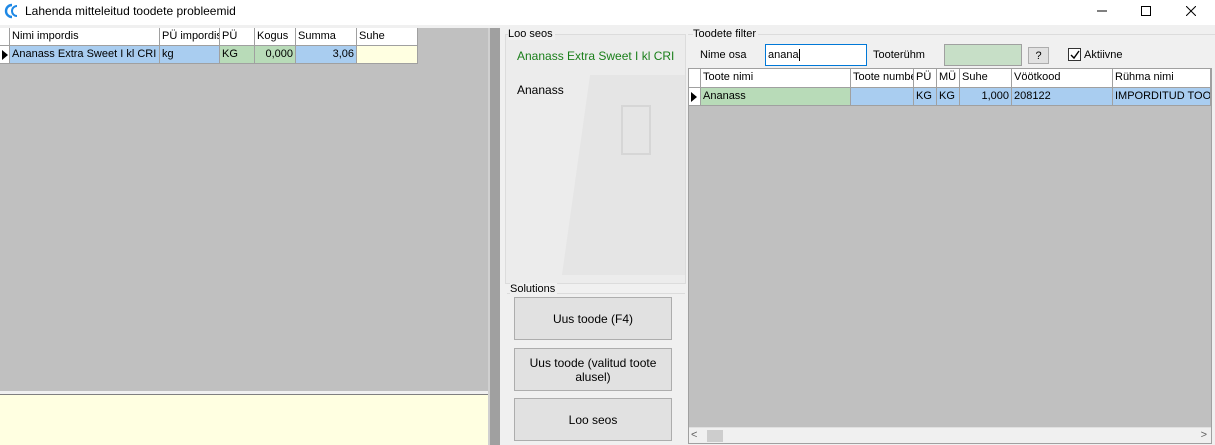 Image resolution: width=1215 pixels, height=445 pixels. Describe the element at coordinates (776, 78) in the screenshot. I see `column-header-product-name: Toote nimi` at that location.